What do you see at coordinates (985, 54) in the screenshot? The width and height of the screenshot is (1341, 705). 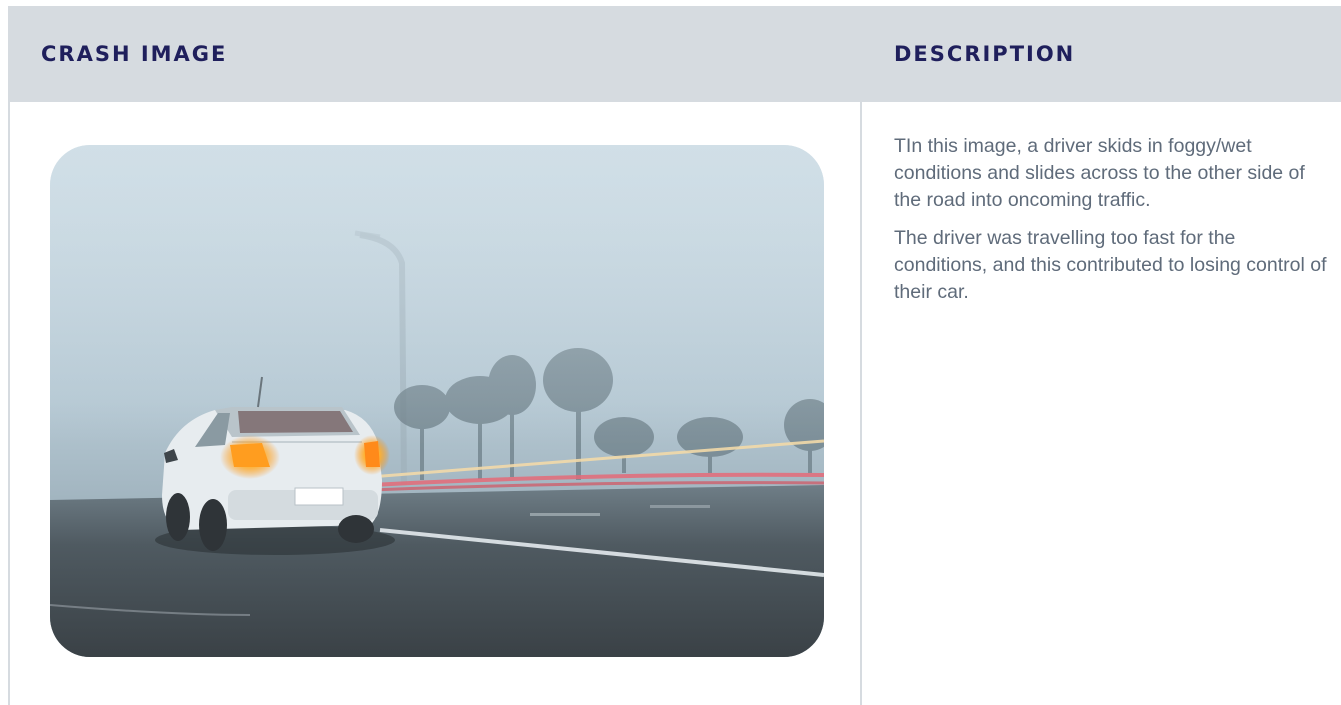 I see `header-description: DESCRIPTION` at bounding box center [985, 54].